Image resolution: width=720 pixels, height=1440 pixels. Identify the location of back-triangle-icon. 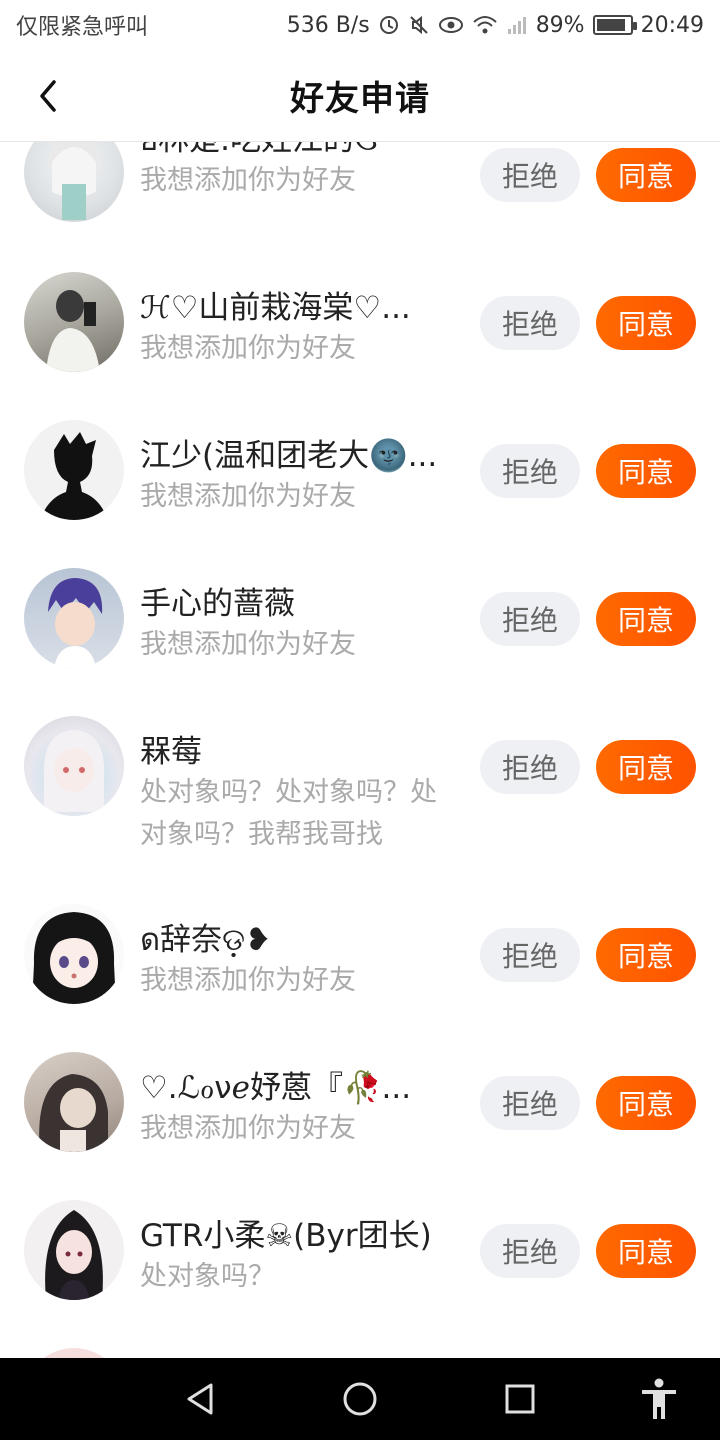
(200, 1399).